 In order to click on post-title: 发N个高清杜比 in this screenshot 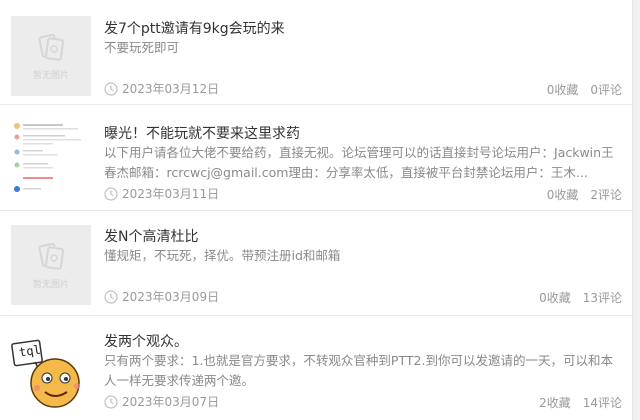, I will do `click(151, 236)`.